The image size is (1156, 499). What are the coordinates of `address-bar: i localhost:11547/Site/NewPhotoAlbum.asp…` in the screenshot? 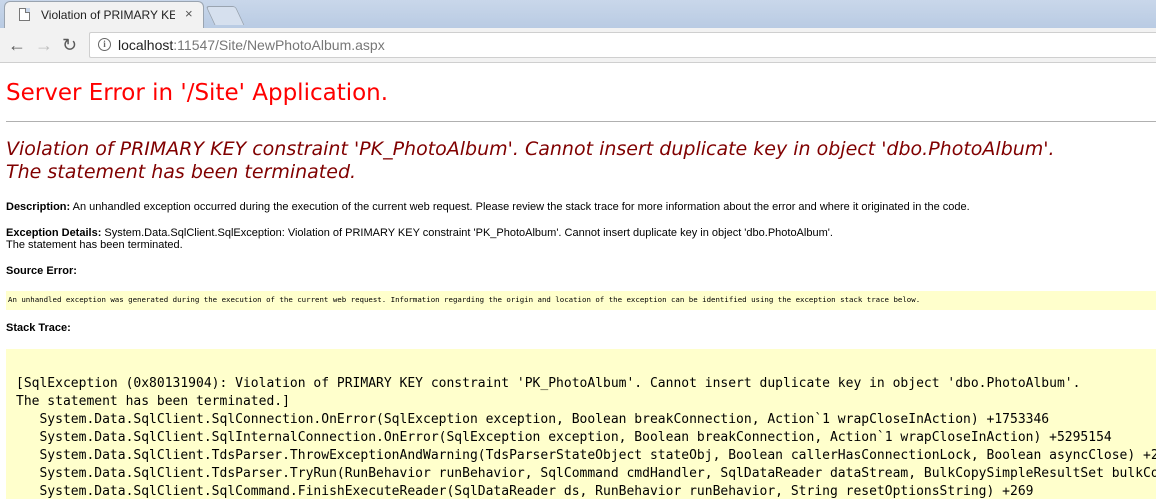 It's located at (622, 45).